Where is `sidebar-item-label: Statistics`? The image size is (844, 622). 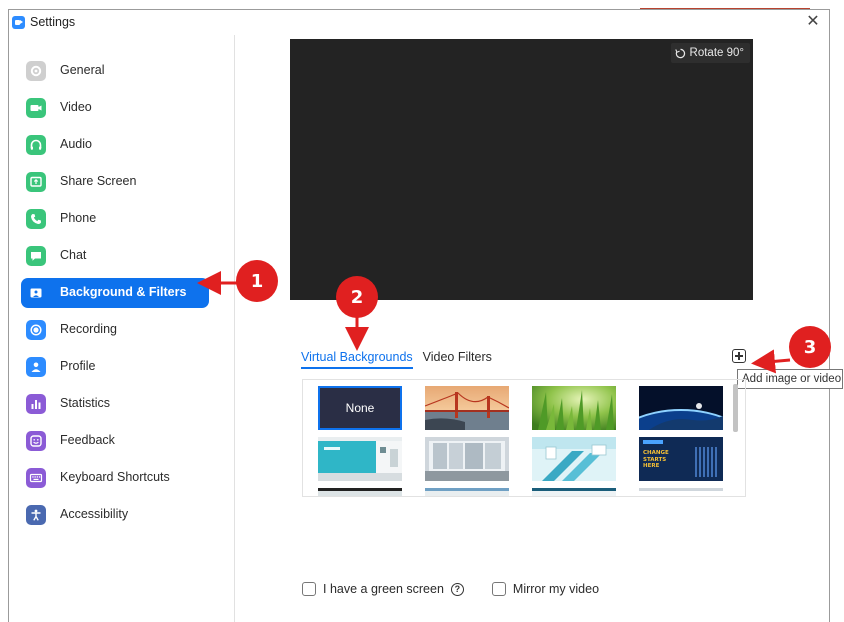 sidebar-item-label: Statistics is located at coordinates (85, 403).